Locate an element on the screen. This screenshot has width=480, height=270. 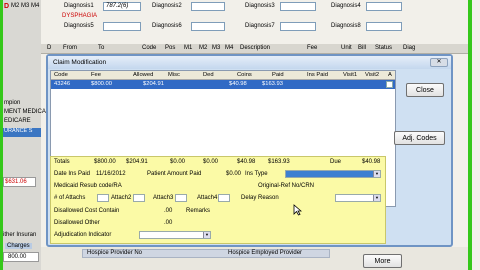
row-paid: $163.93 is located at coordinates (272, 84).